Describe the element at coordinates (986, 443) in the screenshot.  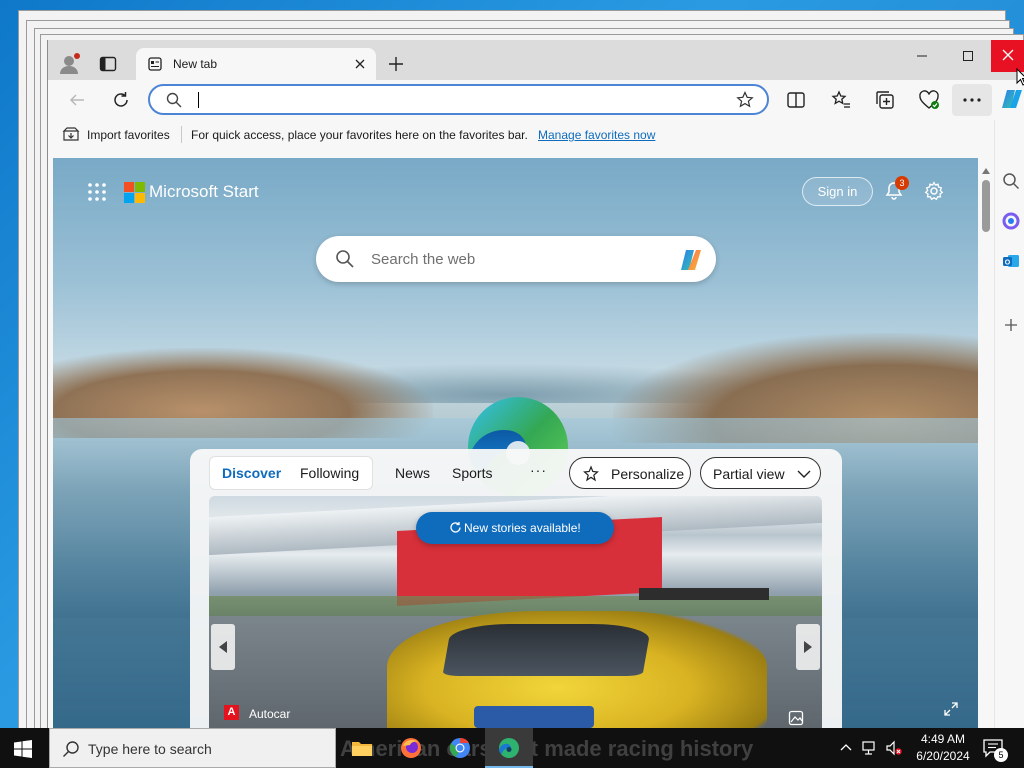
I see `page-scrollbar` at that location.